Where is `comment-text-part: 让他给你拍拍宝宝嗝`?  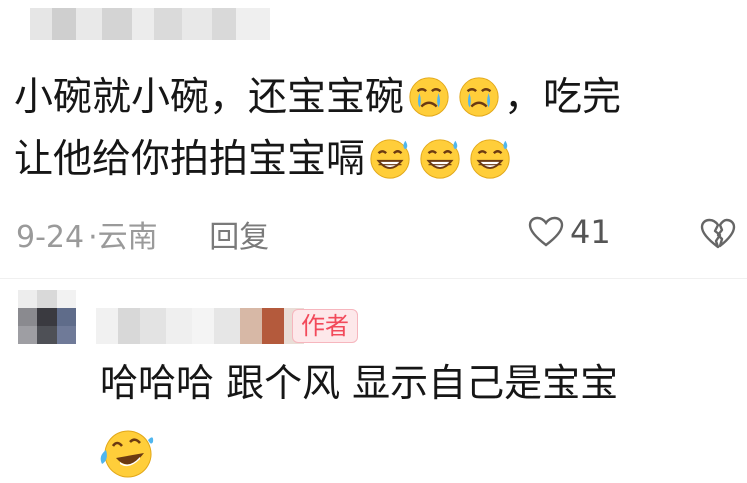
comment-text-part: 让他给你拍拍宝宝嗝 is located at coordinates (190, 159).